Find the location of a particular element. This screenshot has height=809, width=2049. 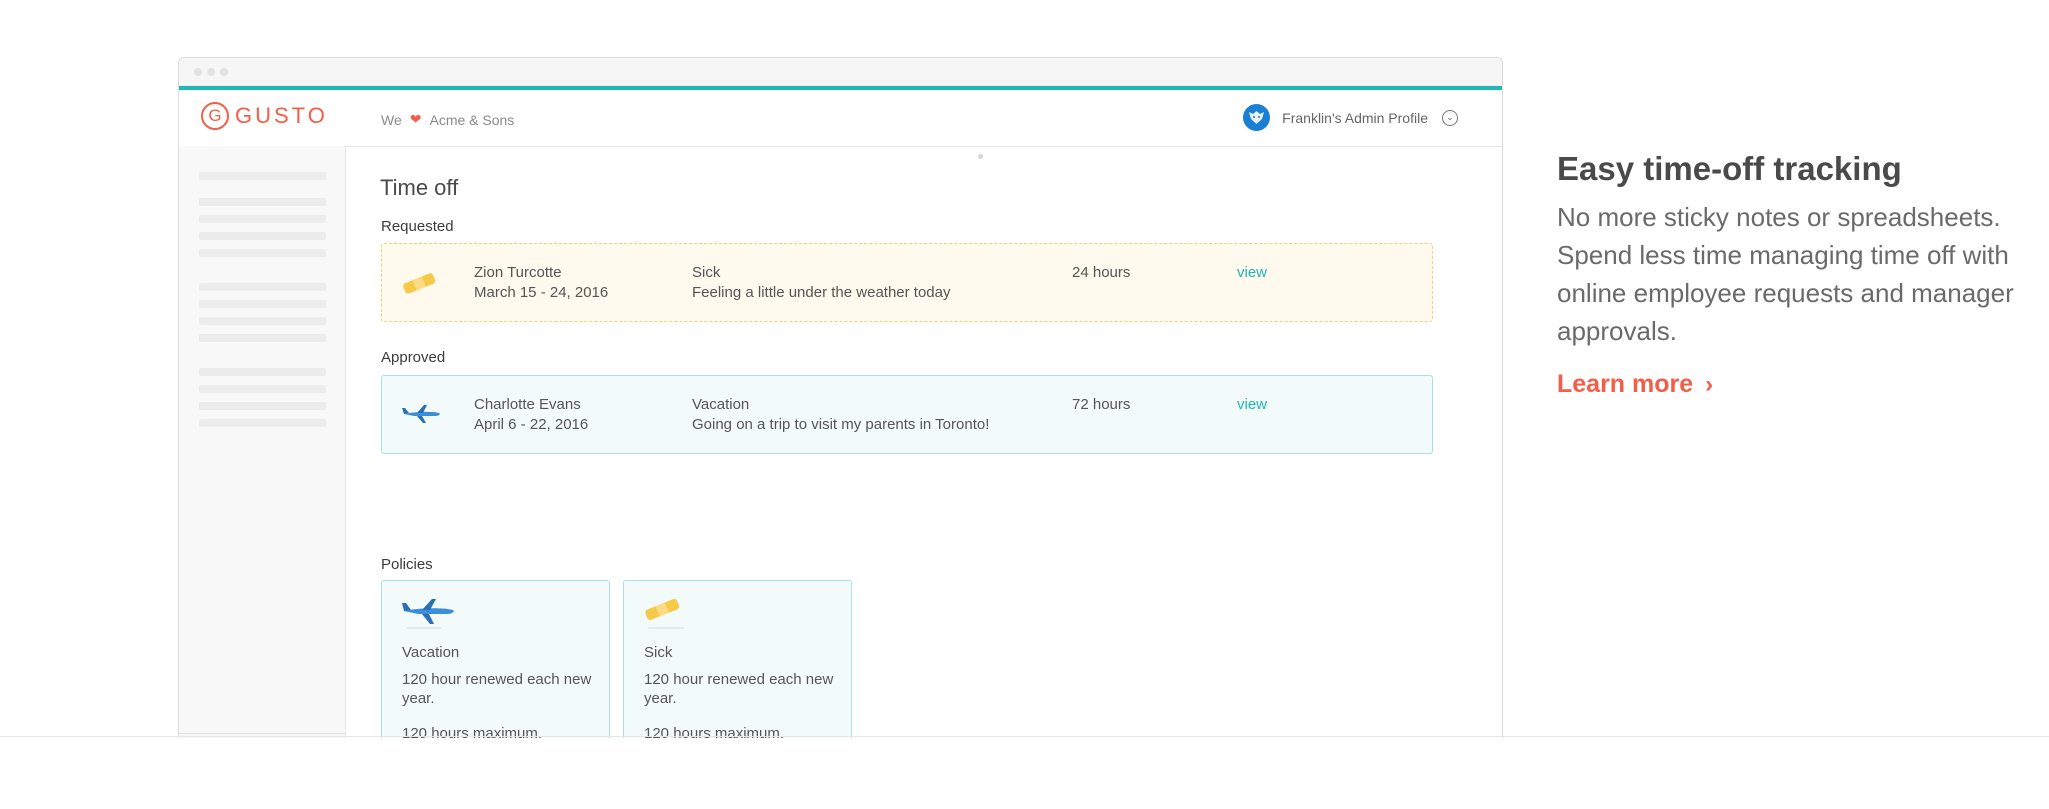

lion-avatar-icon is located at coordinates (1257, 117).